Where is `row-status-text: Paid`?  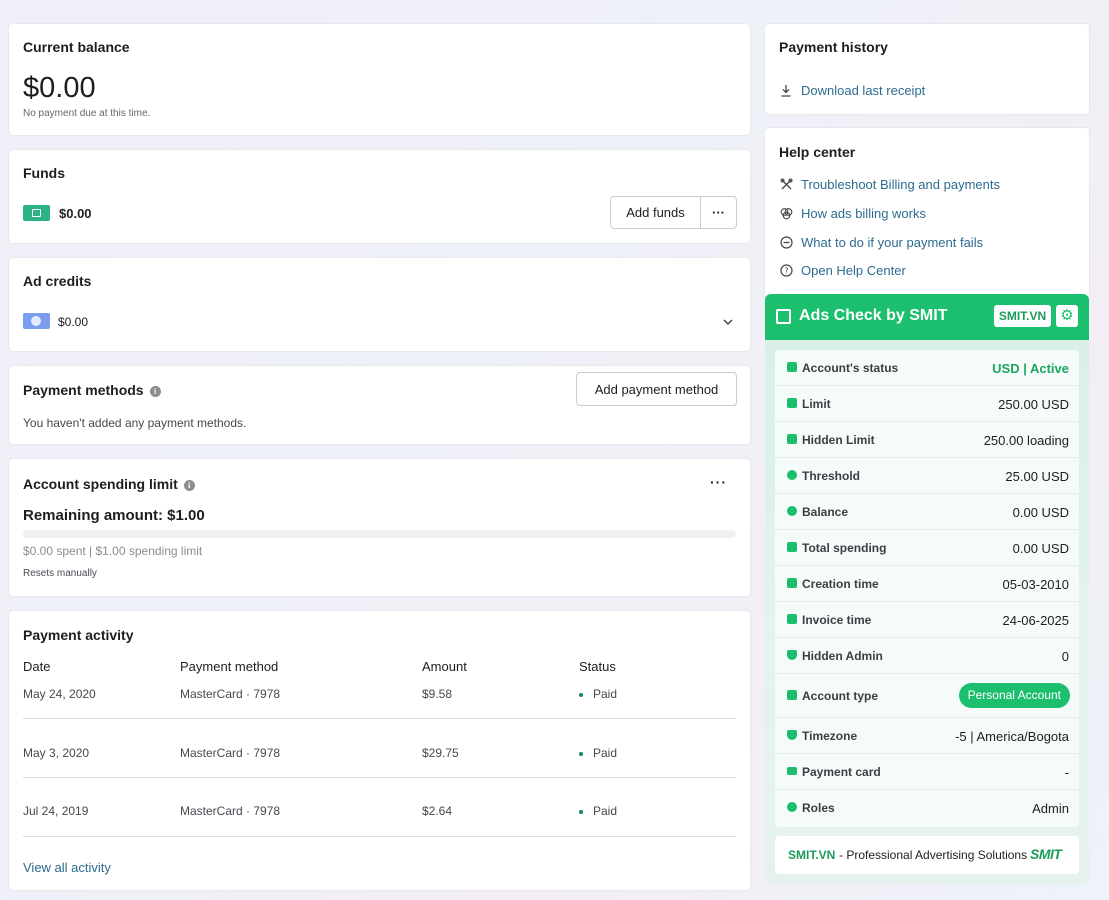
row-status-text: Paid is located at coordinates (605, 753).